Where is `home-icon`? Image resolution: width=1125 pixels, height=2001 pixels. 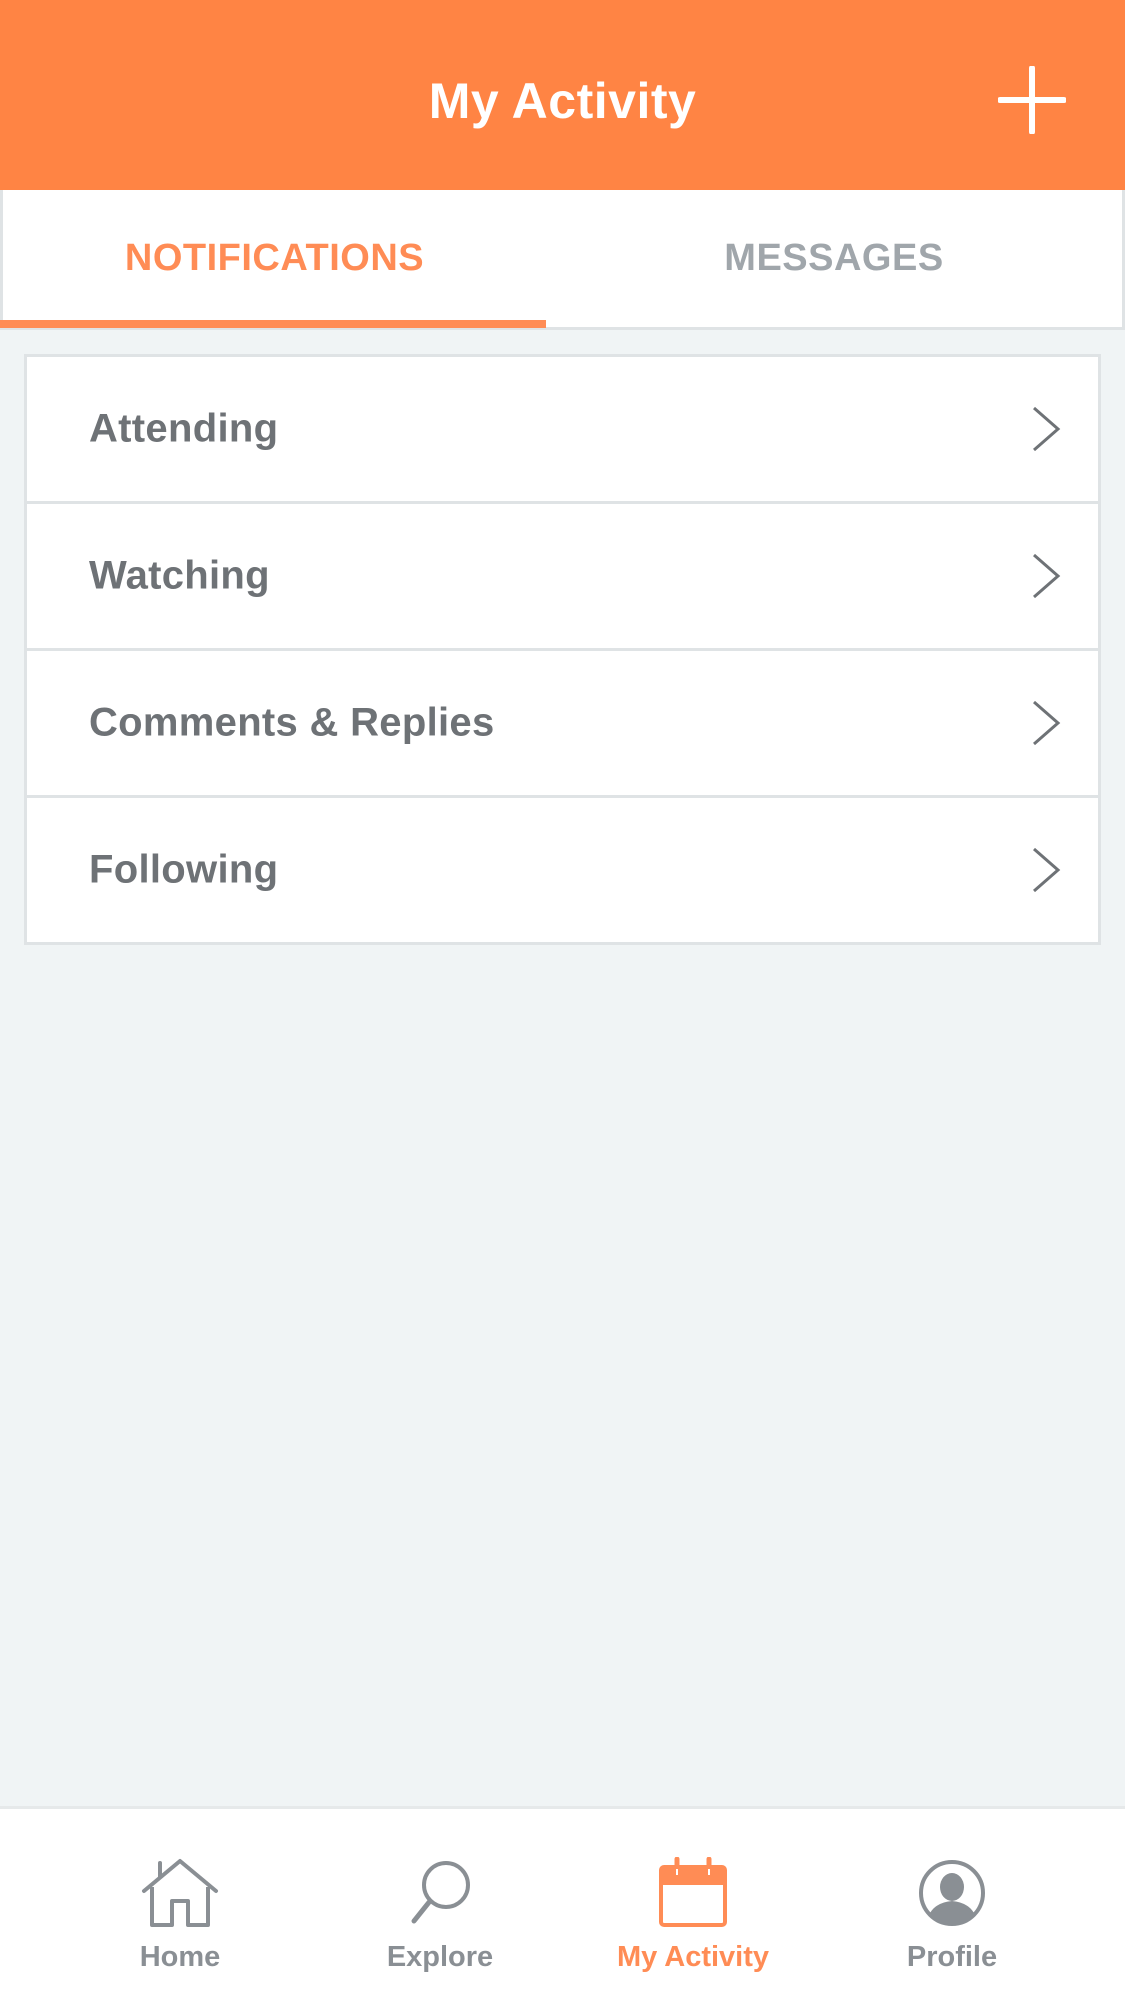
home-icon is located at coordinates (180, 1893).